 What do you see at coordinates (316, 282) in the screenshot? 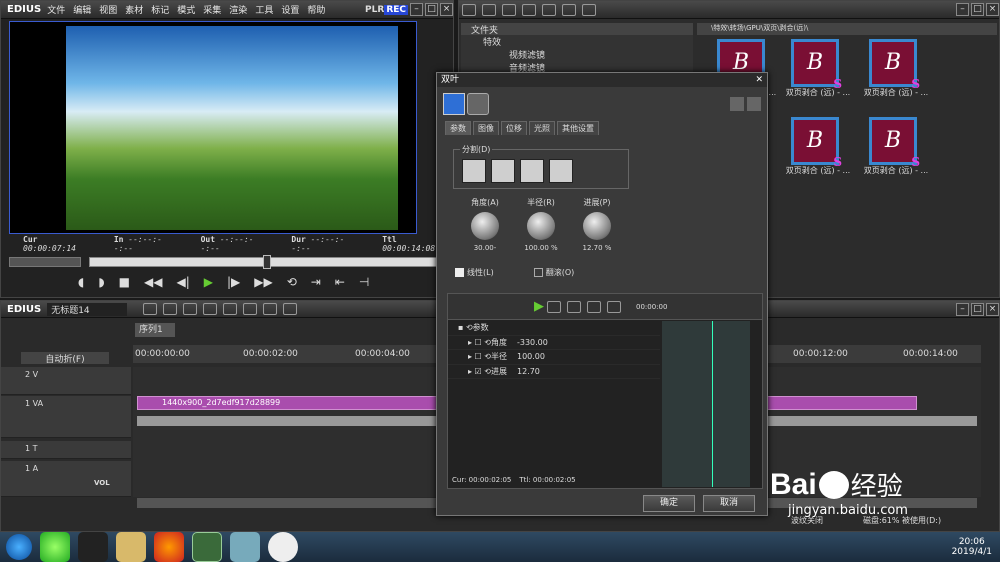
I see `insert-icon: ⇥` at bounding box center [316, 282].